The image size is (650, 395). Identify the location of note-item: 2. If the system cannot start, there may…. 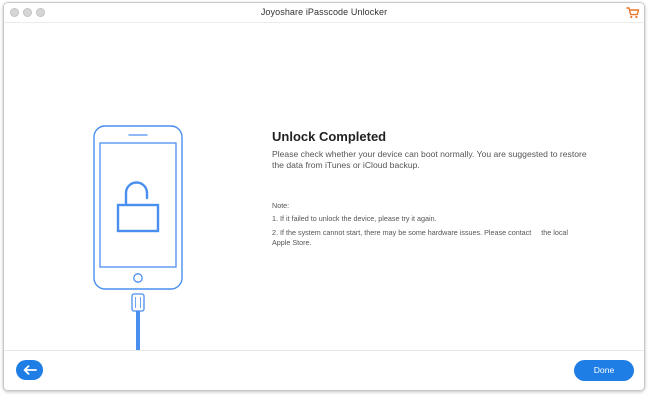
(420, 237).